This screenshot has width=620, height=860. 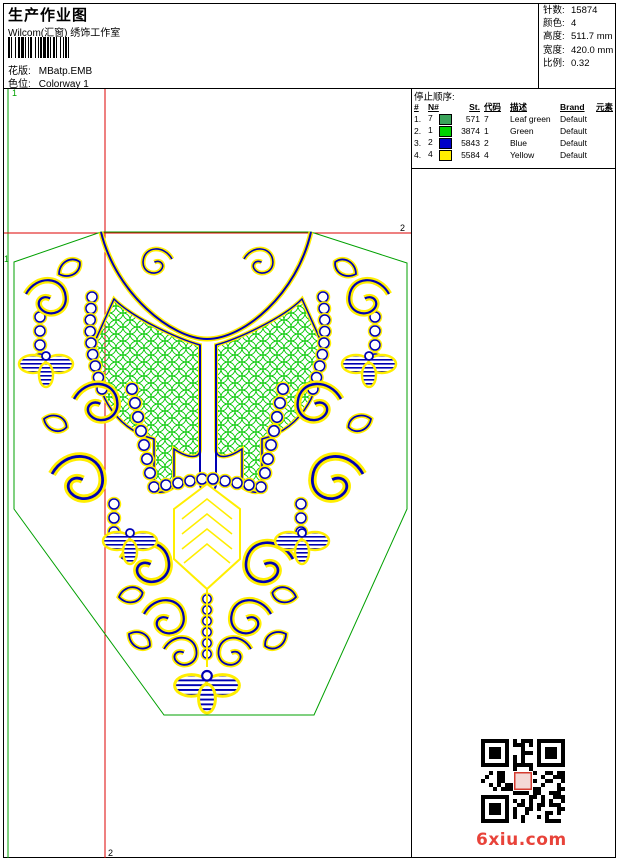 I want to click on barcode, so click(x=67, y=47).